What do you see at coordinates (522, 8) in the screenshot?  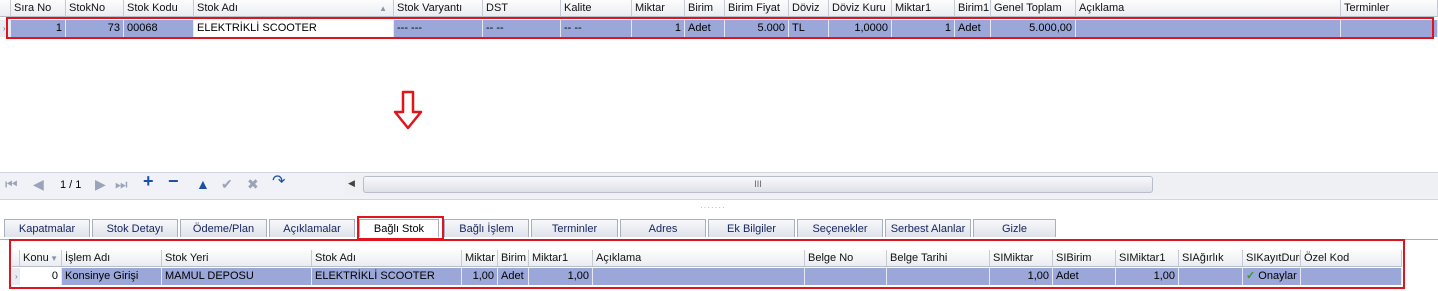 I see `col-header-dst: DST` at bounding box center [522, 8].